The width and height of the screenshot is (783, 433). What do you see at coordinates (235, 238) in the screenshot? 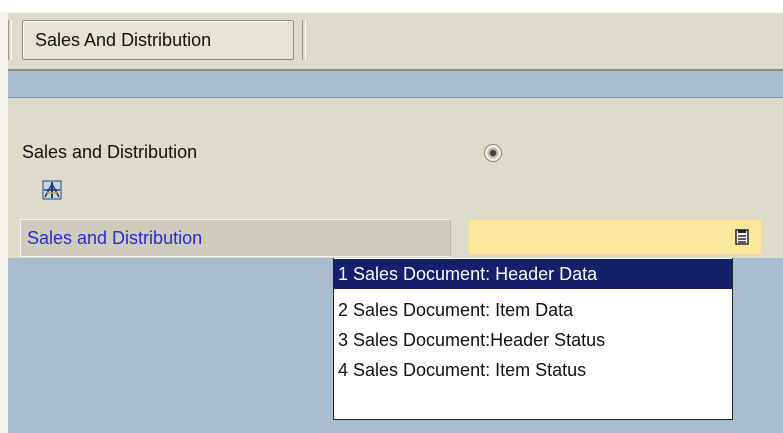
I see `field-label-cell: Sales and Distribution` at bounding box center [235, 238].